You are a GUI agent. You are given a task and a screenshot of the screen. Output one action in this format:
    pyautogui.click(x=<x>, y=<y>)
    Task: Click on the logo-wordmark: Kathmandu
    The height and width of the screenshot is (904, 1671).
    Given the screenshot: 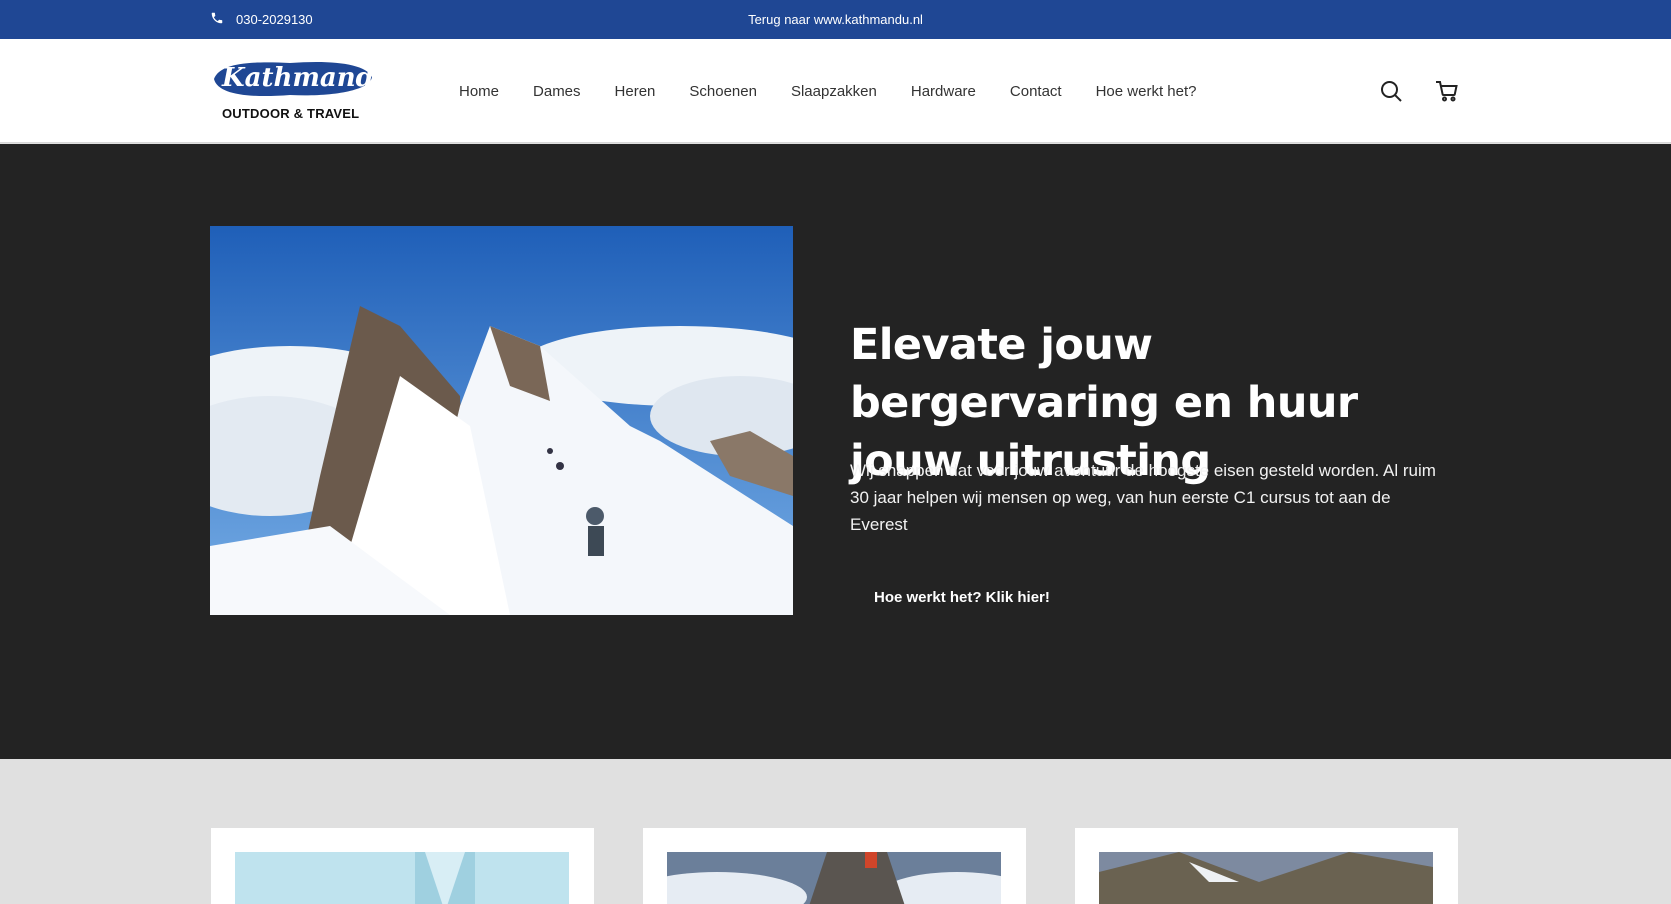 What is the action you would take?
    pyautogui.click(x=298, y=78)
    